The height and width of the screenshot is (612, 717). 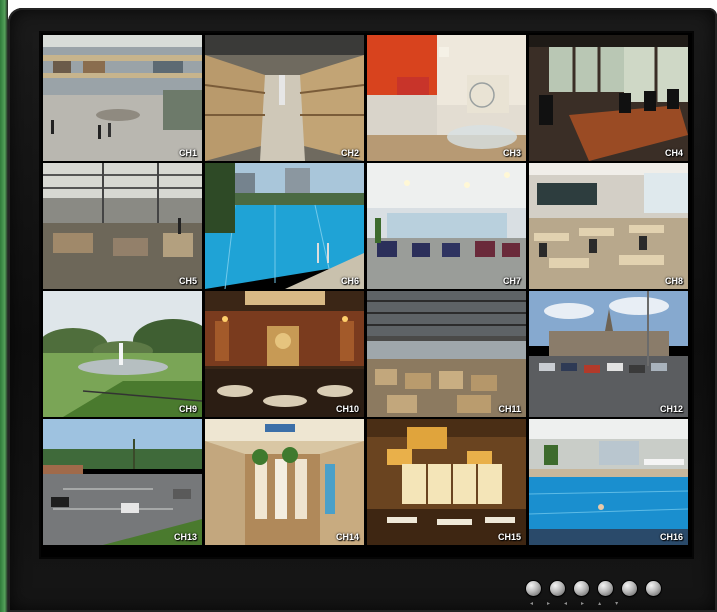 What do you see at coordinates (187, 153) in the screenshot?
I see `channel-label: CH1` at bounding box center [187, 153].